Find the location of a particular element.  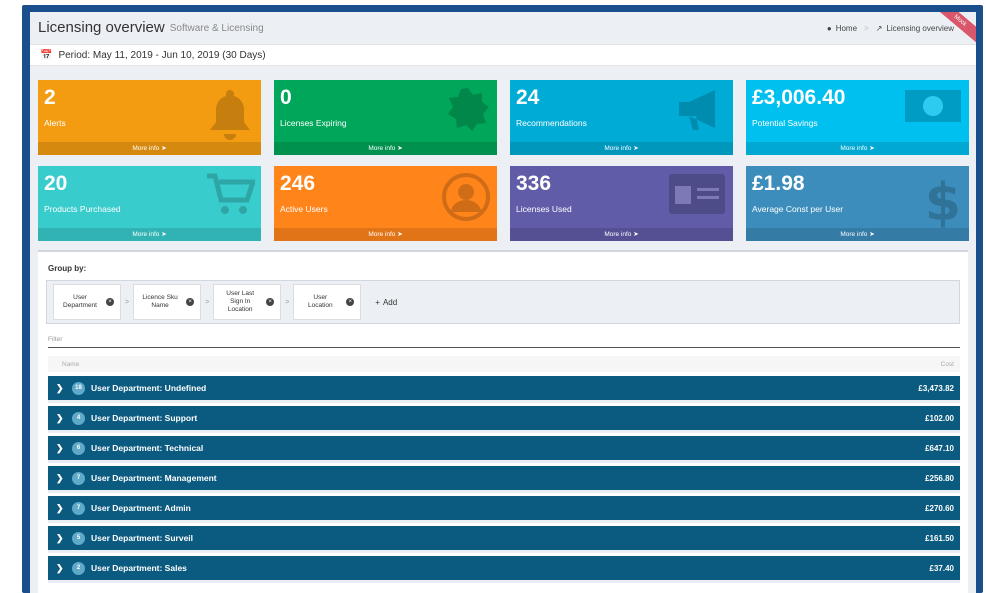

dollar-icon: $ is located at coordinates (943, 200).